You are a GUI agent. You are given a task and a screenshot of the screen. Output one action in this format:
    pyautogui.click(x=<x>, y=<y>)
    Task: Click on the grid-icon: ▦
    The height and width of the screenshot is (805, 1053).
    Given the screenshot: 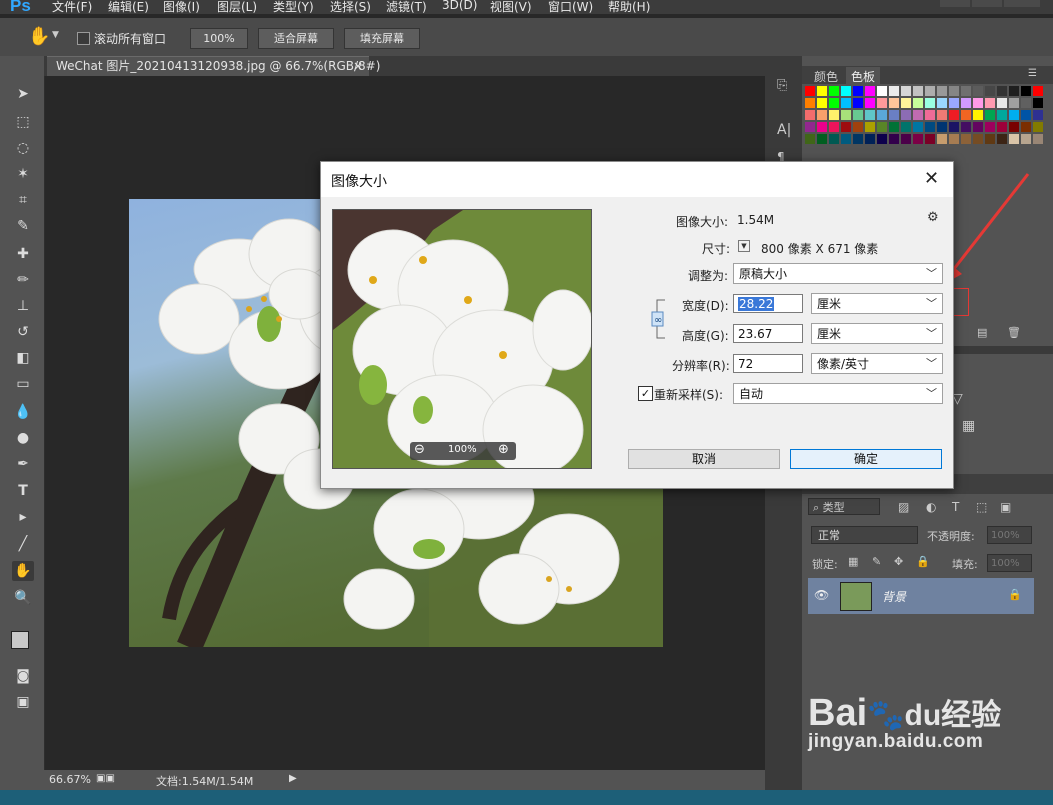 What is the action you would take?
    pyautogui.click(x=968, y=426)
    